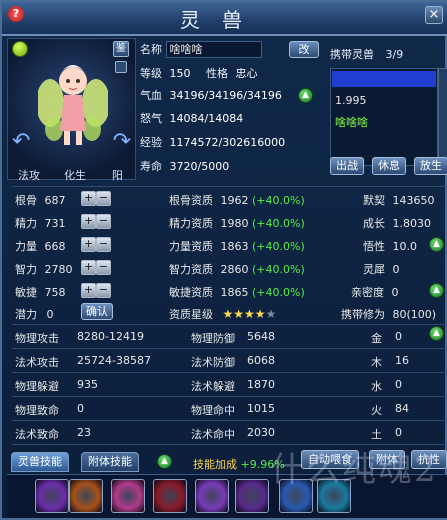 Image resolution: width=447 pixels, height=520 pixels. What do you see at coordinates (53, 434) in the screenshot?
I see `combat-stat: 法术致命 23` at bounding box center [53, 434].